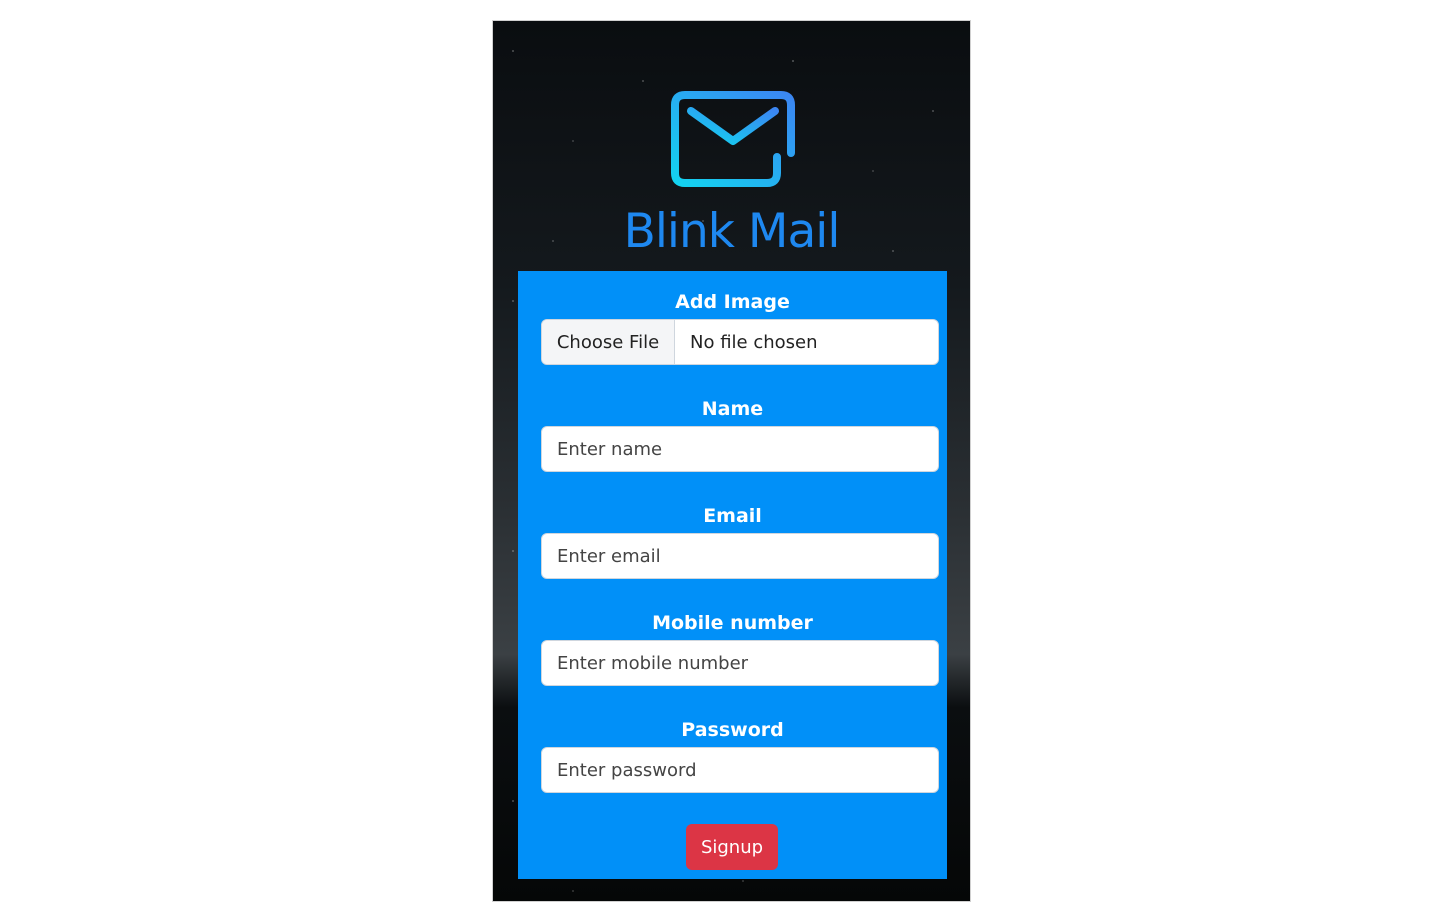 The width and height of the screenshot is (1445, 913). What do you see at coordinates (732, 730) in the screenshot?
I see `password-label: Password` at bounding box center [732, 730].